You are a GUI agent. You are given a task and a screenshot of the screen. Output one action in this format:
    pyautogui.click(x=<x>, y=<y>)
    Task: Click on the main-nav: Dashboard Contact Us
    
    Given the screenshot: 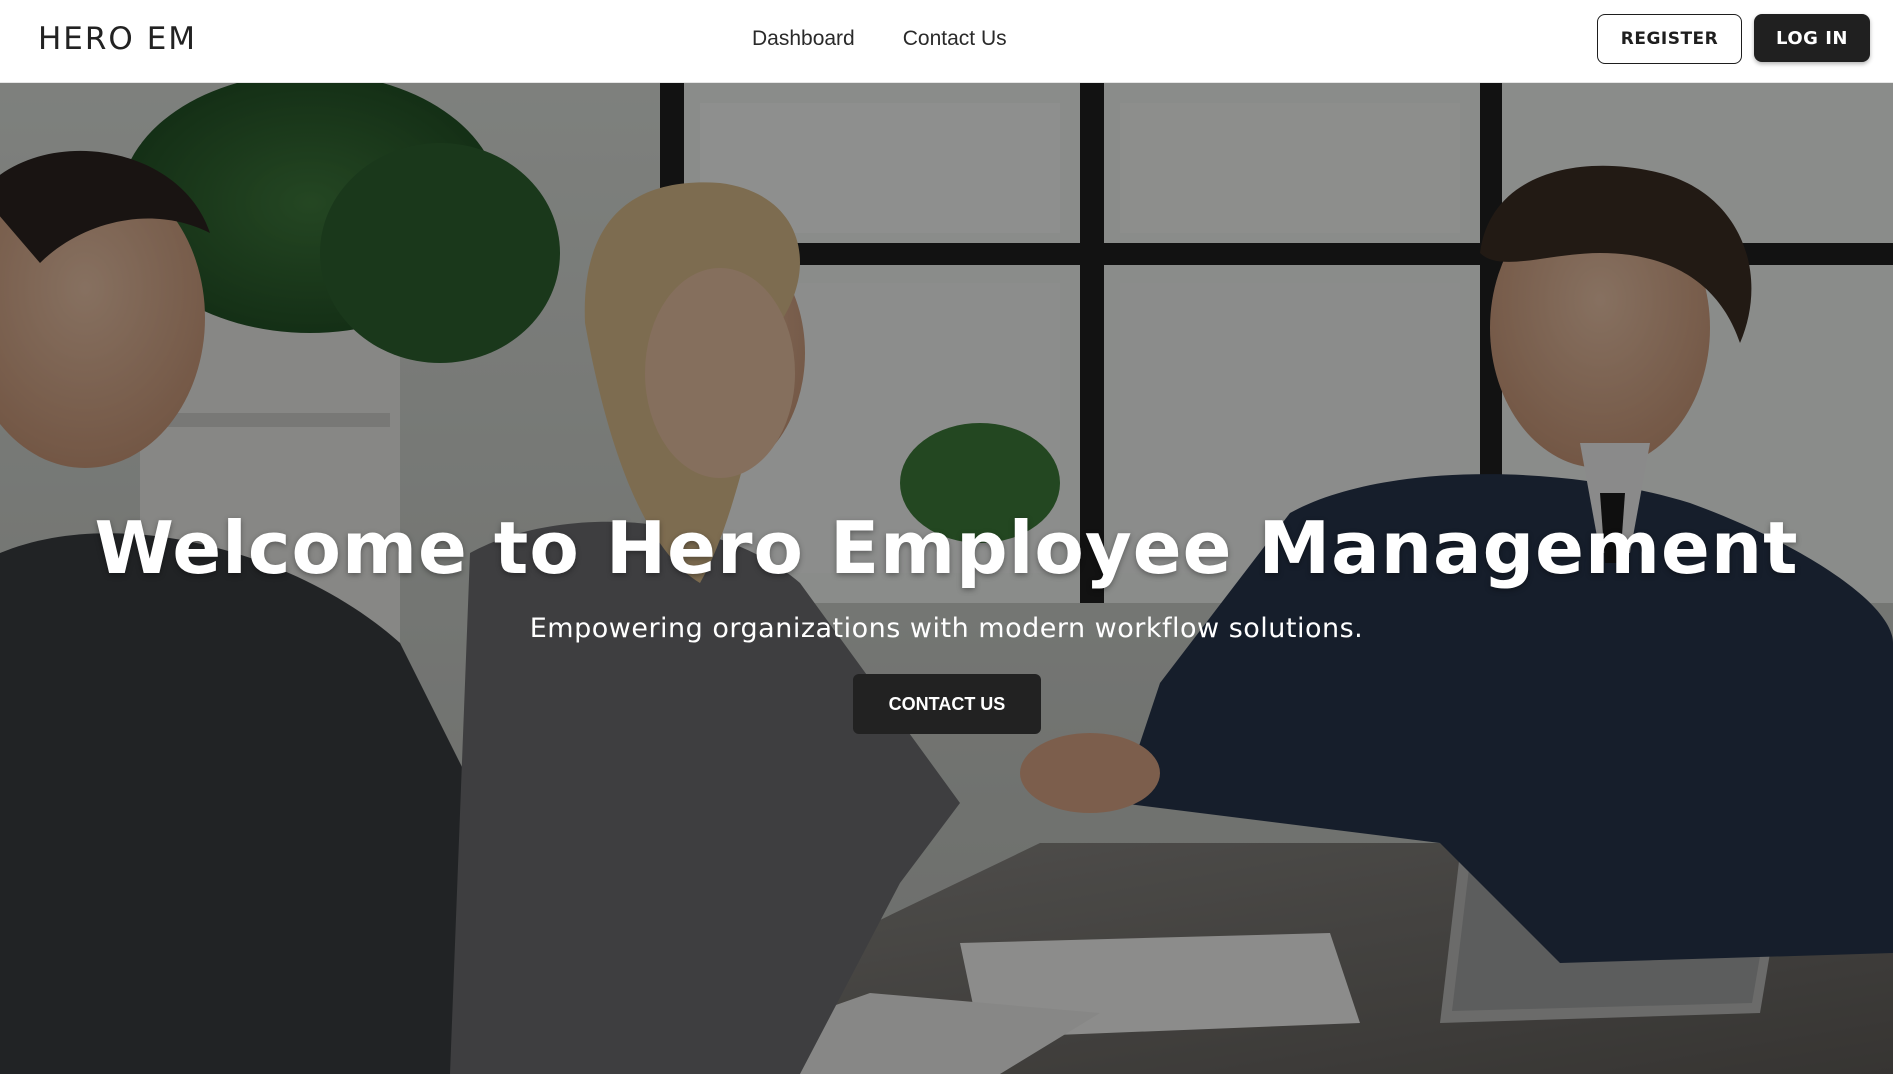 What is the action you would take?
    pyautogui.click(x=879, y=39)
    